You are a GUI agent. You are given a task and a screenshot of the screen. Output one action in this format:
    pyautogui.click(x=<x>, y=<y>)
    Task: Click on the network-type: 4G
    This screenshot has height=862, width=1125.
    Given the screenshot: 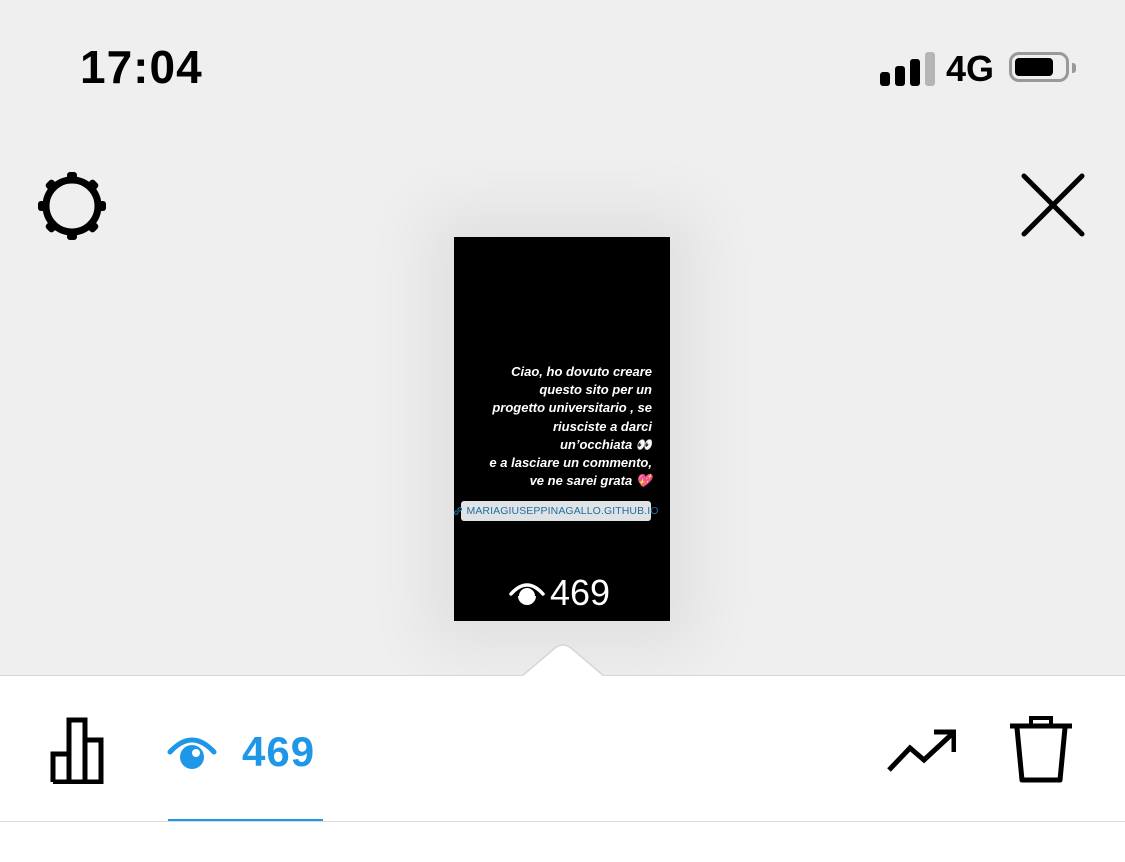 What is the action you would take?
    pyautogui.click(x=970, y=68)
    